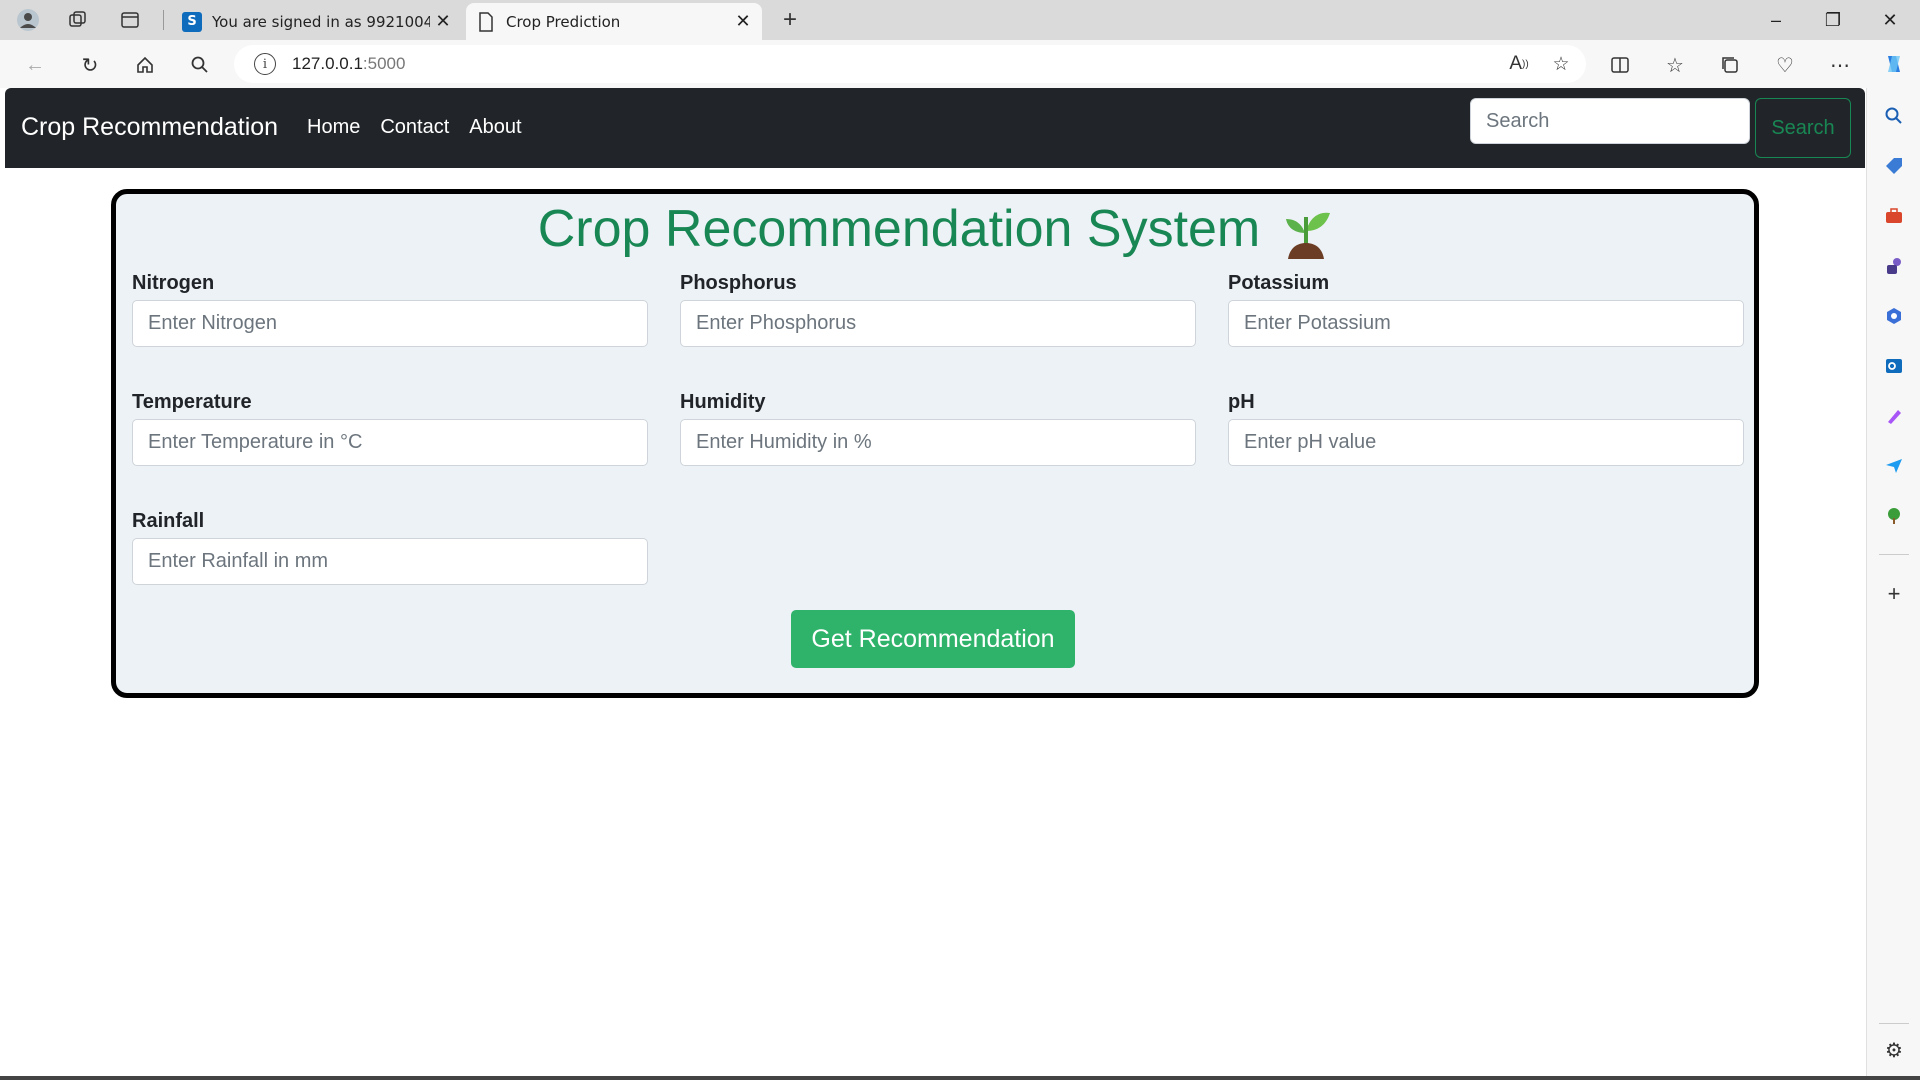 This screenshot has height=1080, width=1920. Describe the element at coordinates (738, 283) in the screenshot. I see `field-label: Phosphorus` at that location.